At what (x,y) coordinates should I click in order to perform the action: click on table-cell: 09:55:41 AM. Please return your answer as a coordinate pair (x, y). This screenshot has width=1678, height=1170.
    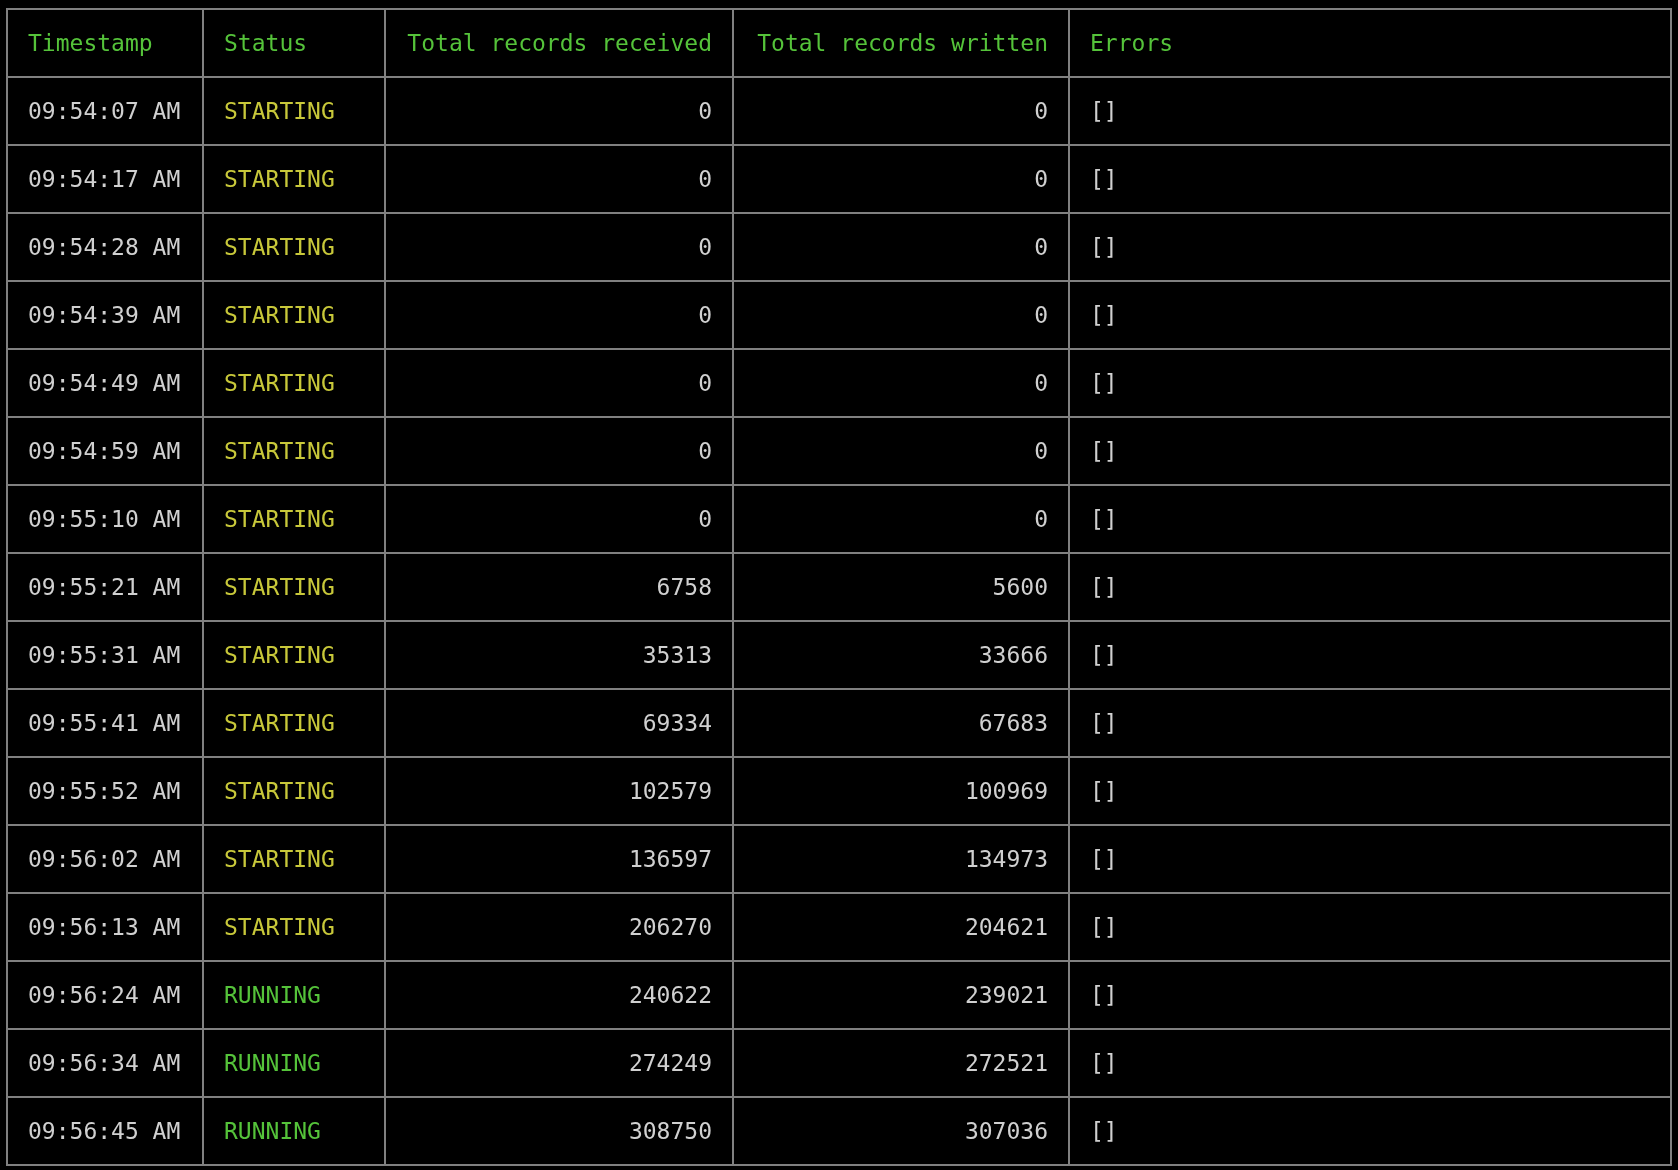
    Looking at the image, I should click on (105, 723).